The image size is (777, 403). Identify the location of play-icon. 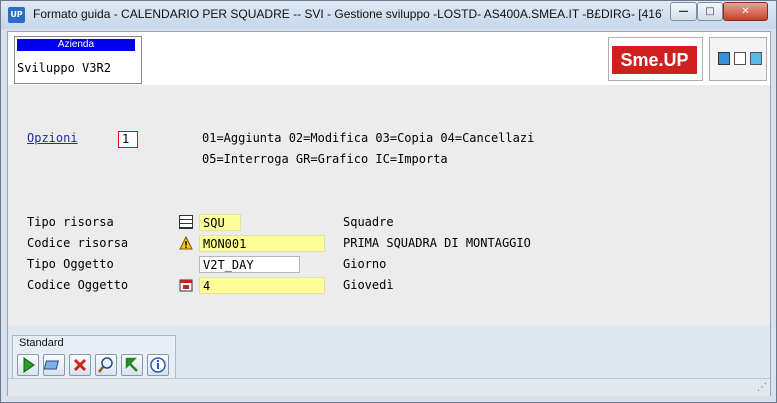
(29, 365).